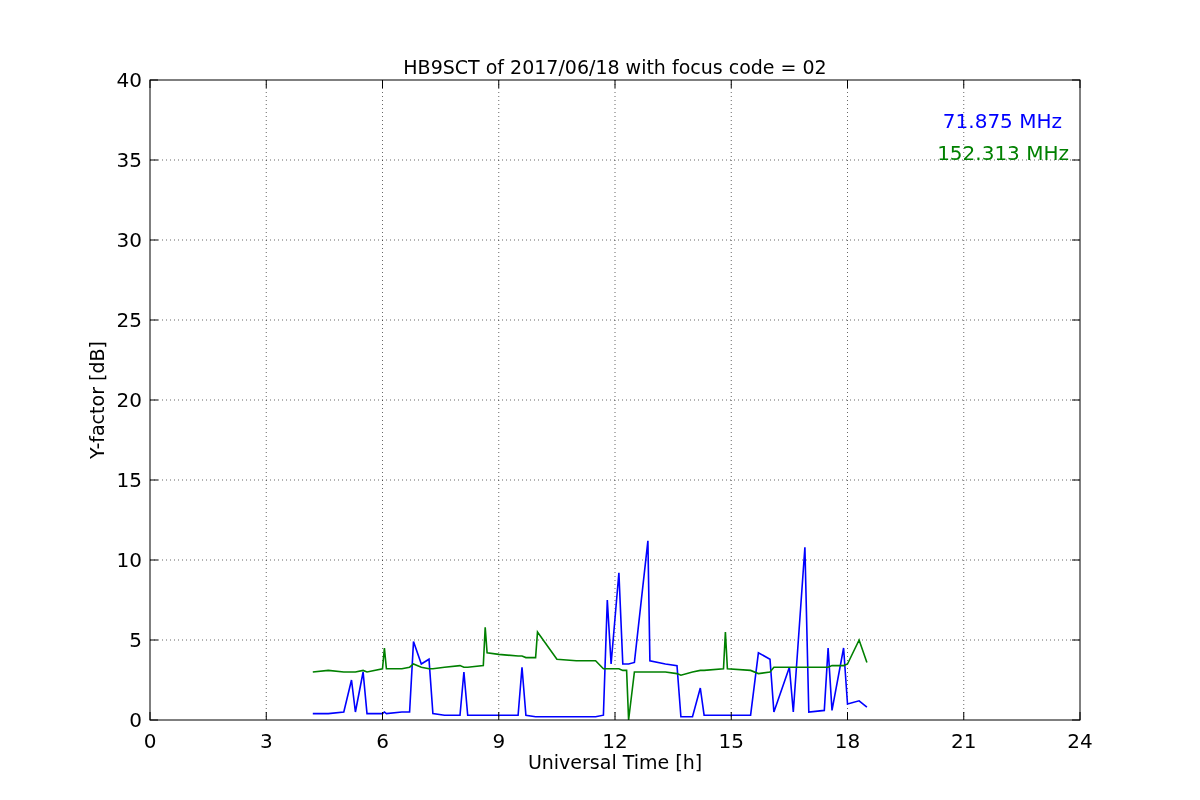  Describe the element at coordinates (129, 560) in the screenshot. I see `tick-label: 10` at that location.